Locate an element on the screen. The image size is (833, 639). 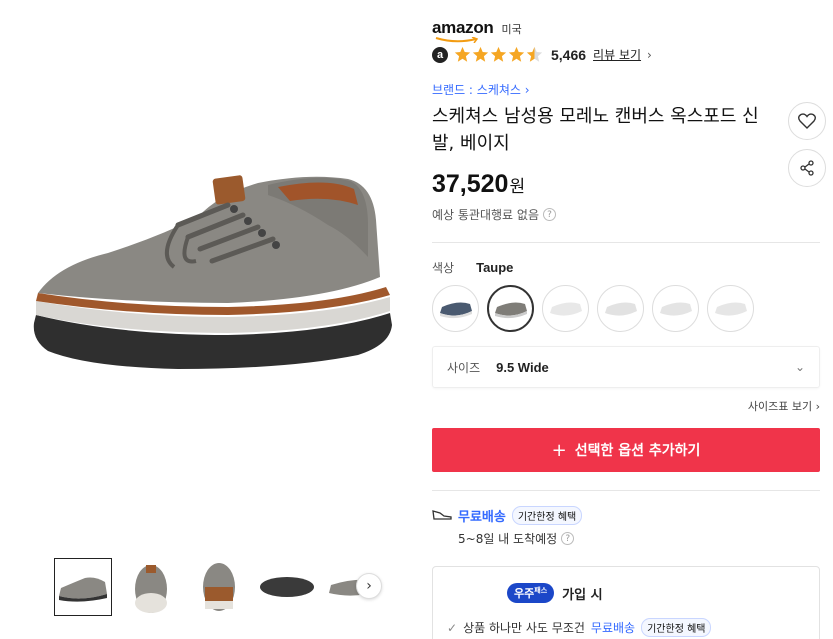
heart-icon is located at coordinates (807, 121).